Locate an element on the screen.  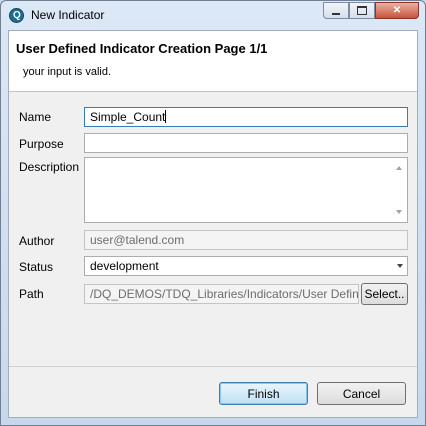
name-value: Simple_Count is located at coordinates (128, 117).